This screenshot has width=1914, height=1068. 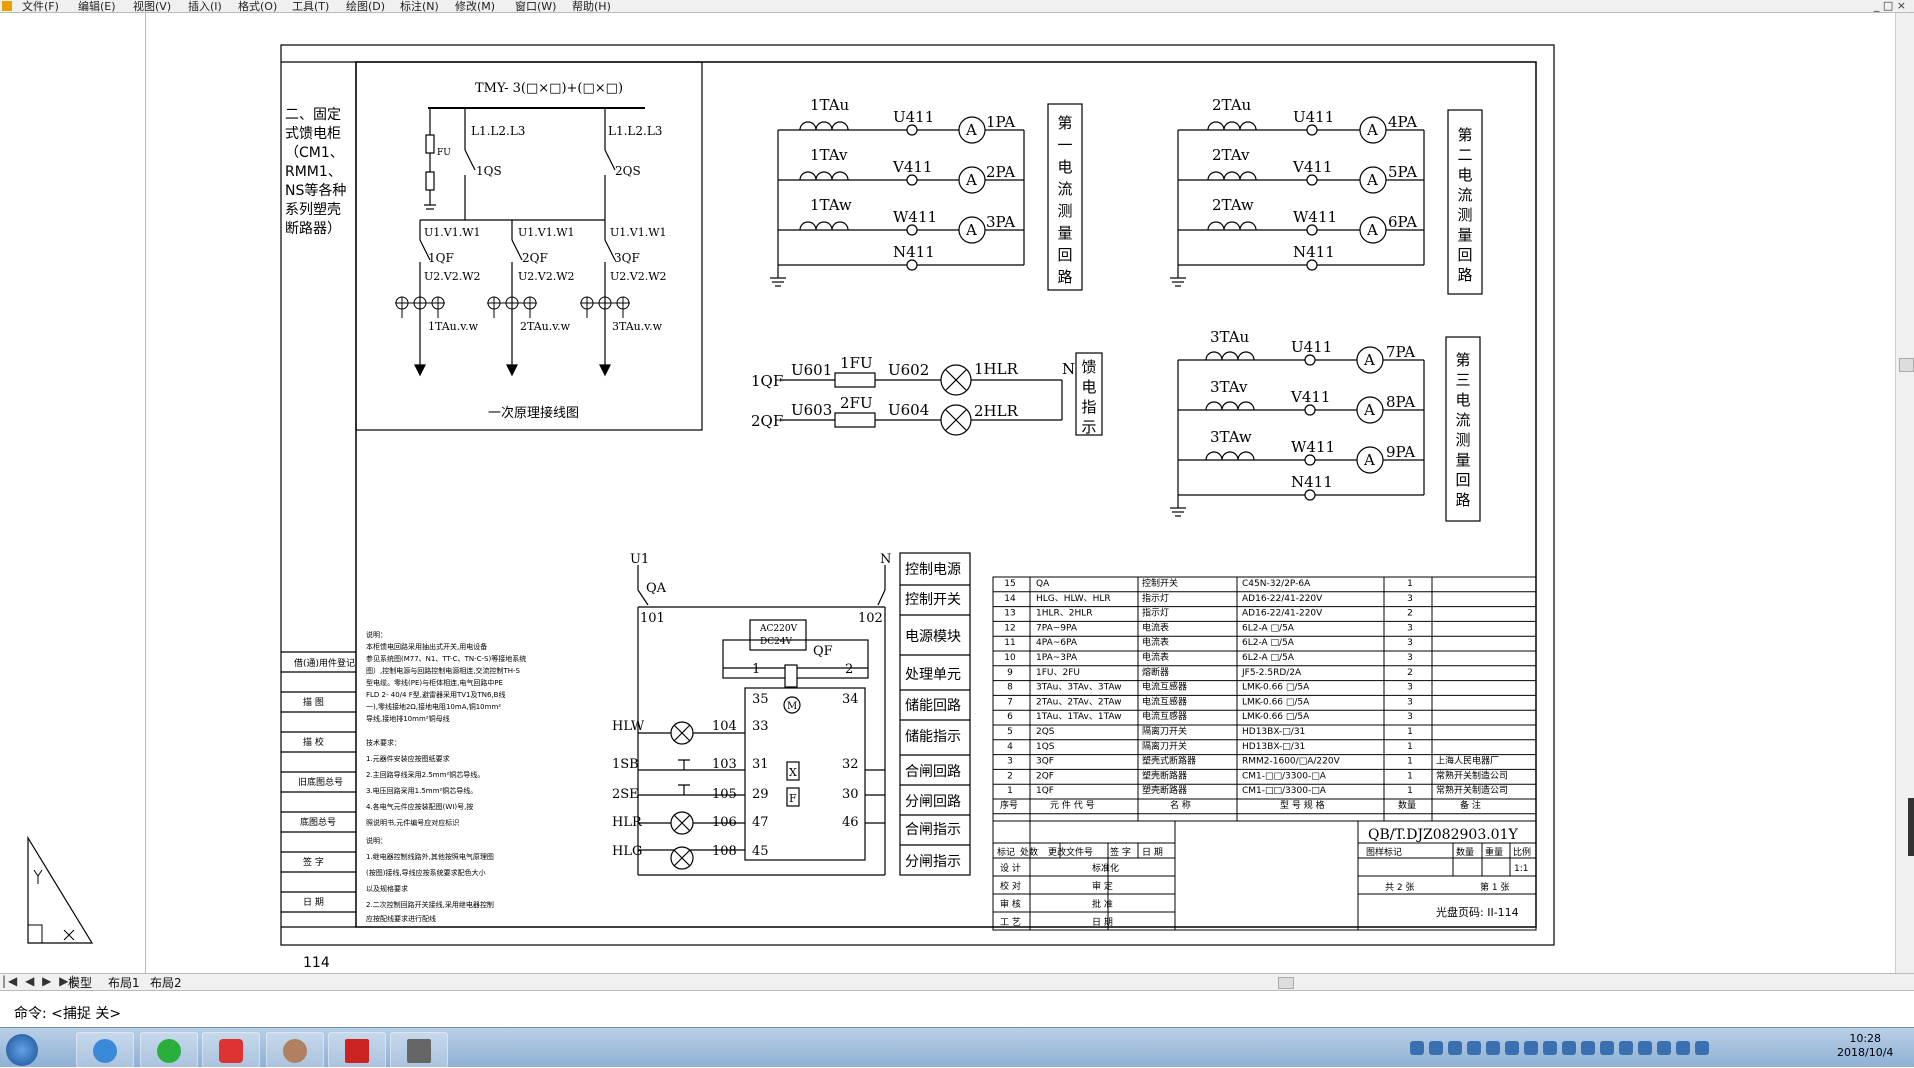 What do you see at coordinates (68, 1014) in the screenshot?
I see `command-text: 命令: <捕捉 关>` at bounding box center [68, 1014].